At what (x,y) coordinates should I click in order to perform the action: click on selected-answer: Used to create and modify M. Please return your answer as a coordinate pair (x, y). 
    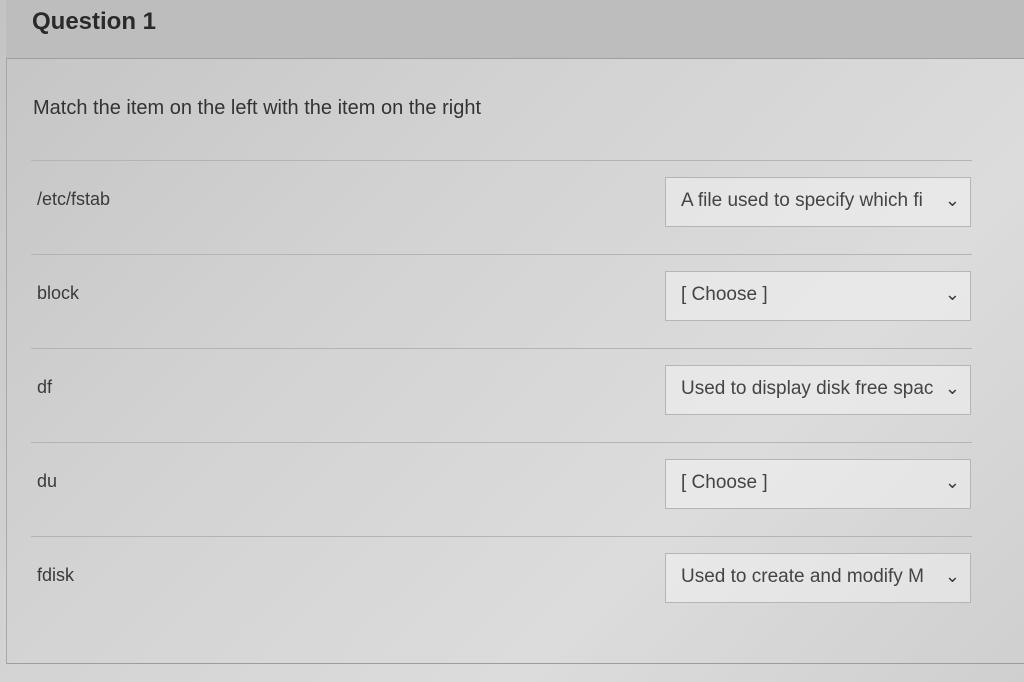
    Looking at the image, I should click on (802, 576).